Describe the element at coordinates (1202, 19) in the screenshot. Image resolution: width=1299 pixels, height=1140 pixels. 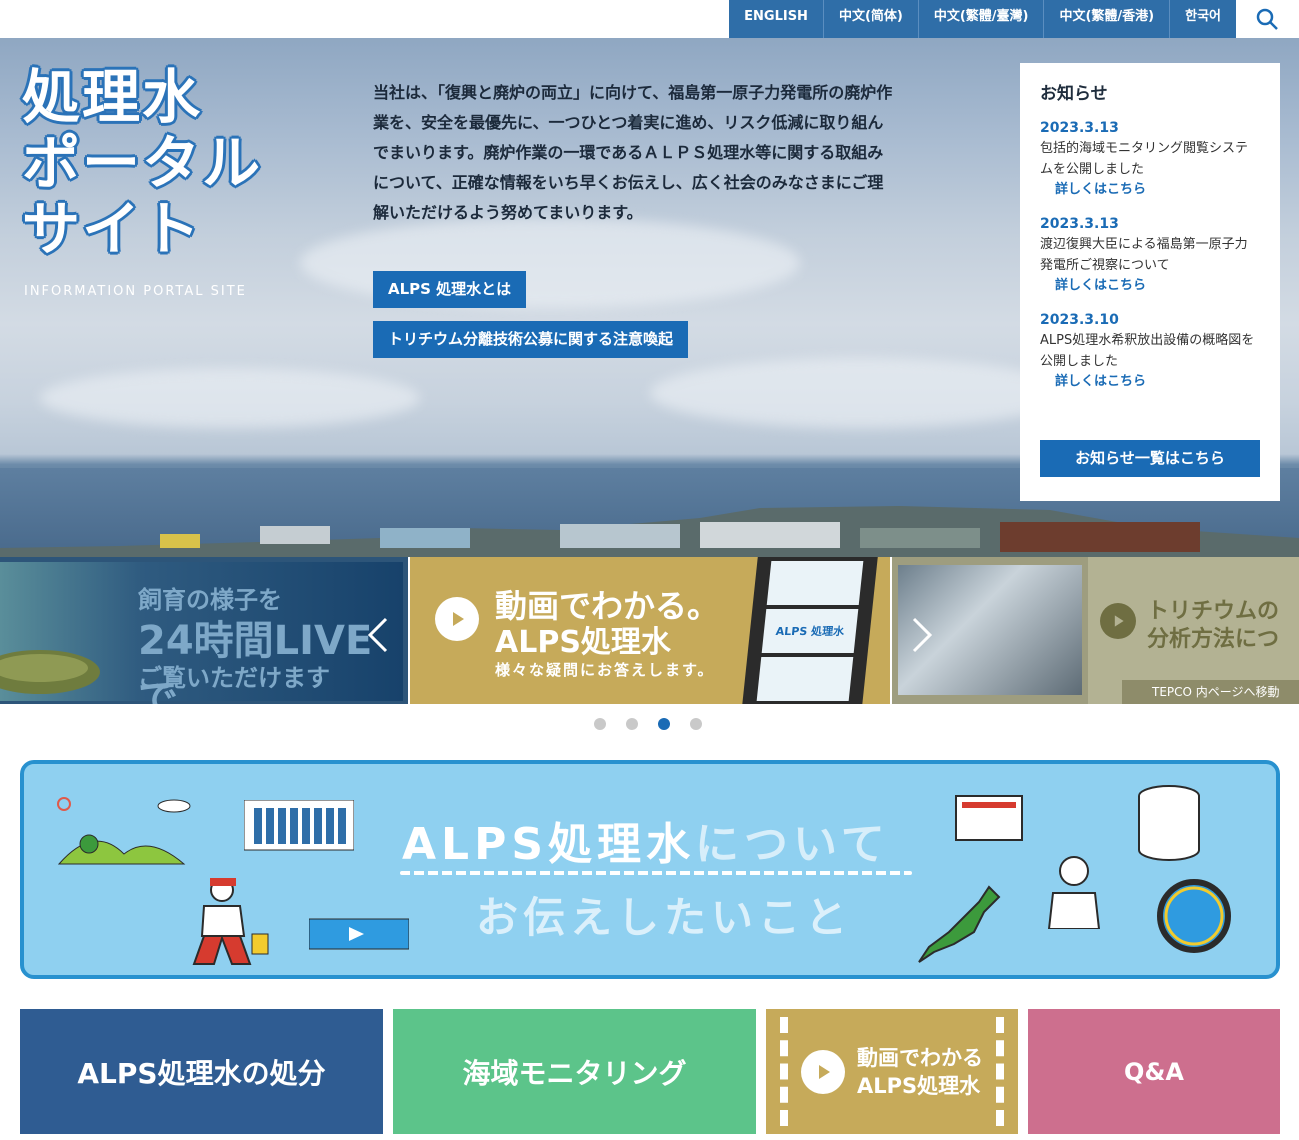
I see `lang-korean: 한국어` at that location.